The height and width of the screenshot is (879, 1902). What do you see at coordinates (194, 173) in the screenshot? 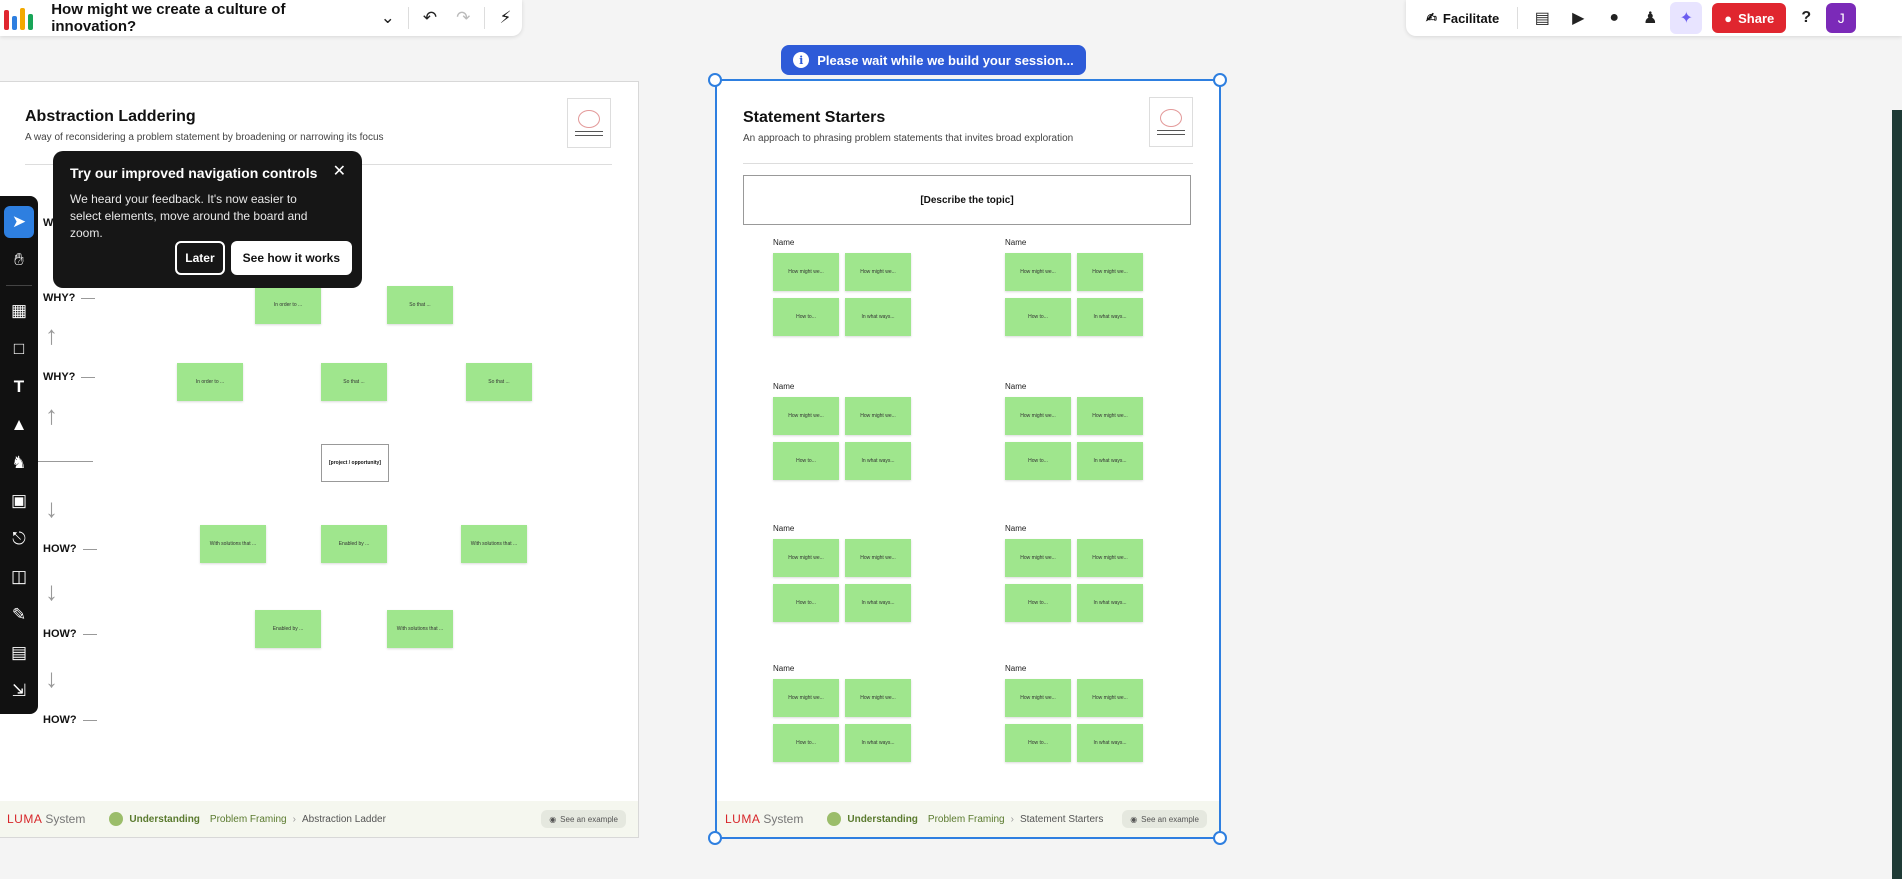
I see `popup-title: Try our improved navigation controls` at bounding box center [194, 173].